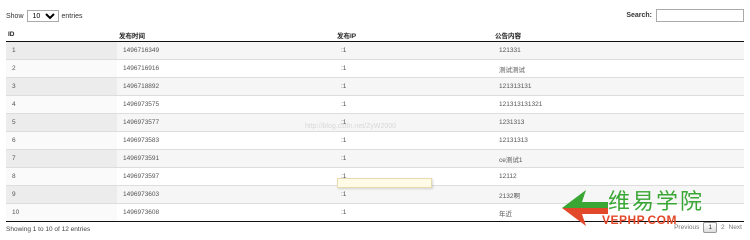 This screenshot has width=750, height=240. Describe the element at coordinates (618, 122) in the screenshot. I see `cell-content: 1231313` at that location.